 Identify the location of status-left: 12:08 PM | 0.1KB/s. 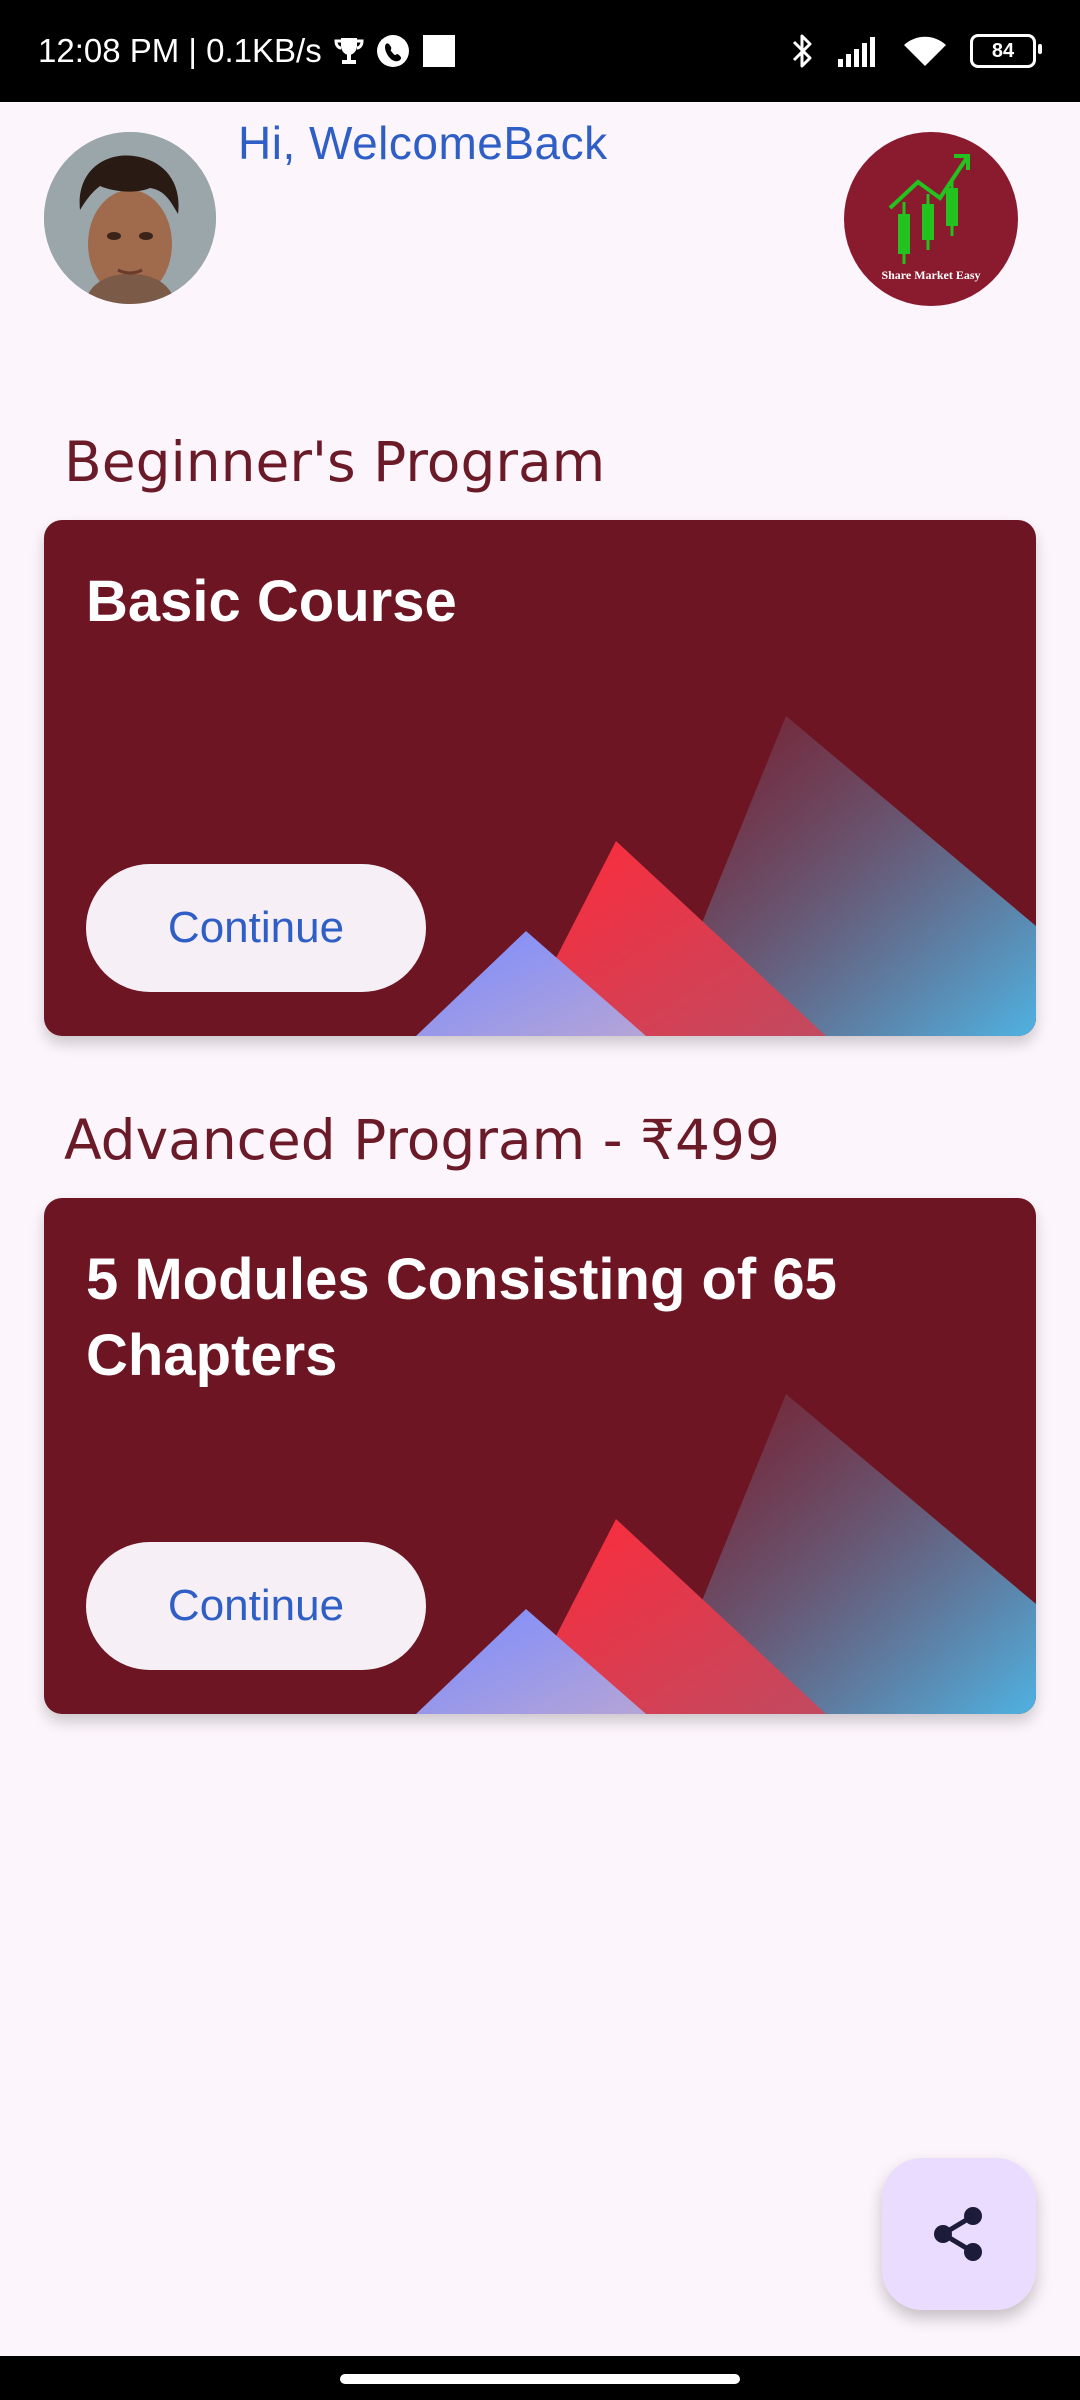
(247, 51).